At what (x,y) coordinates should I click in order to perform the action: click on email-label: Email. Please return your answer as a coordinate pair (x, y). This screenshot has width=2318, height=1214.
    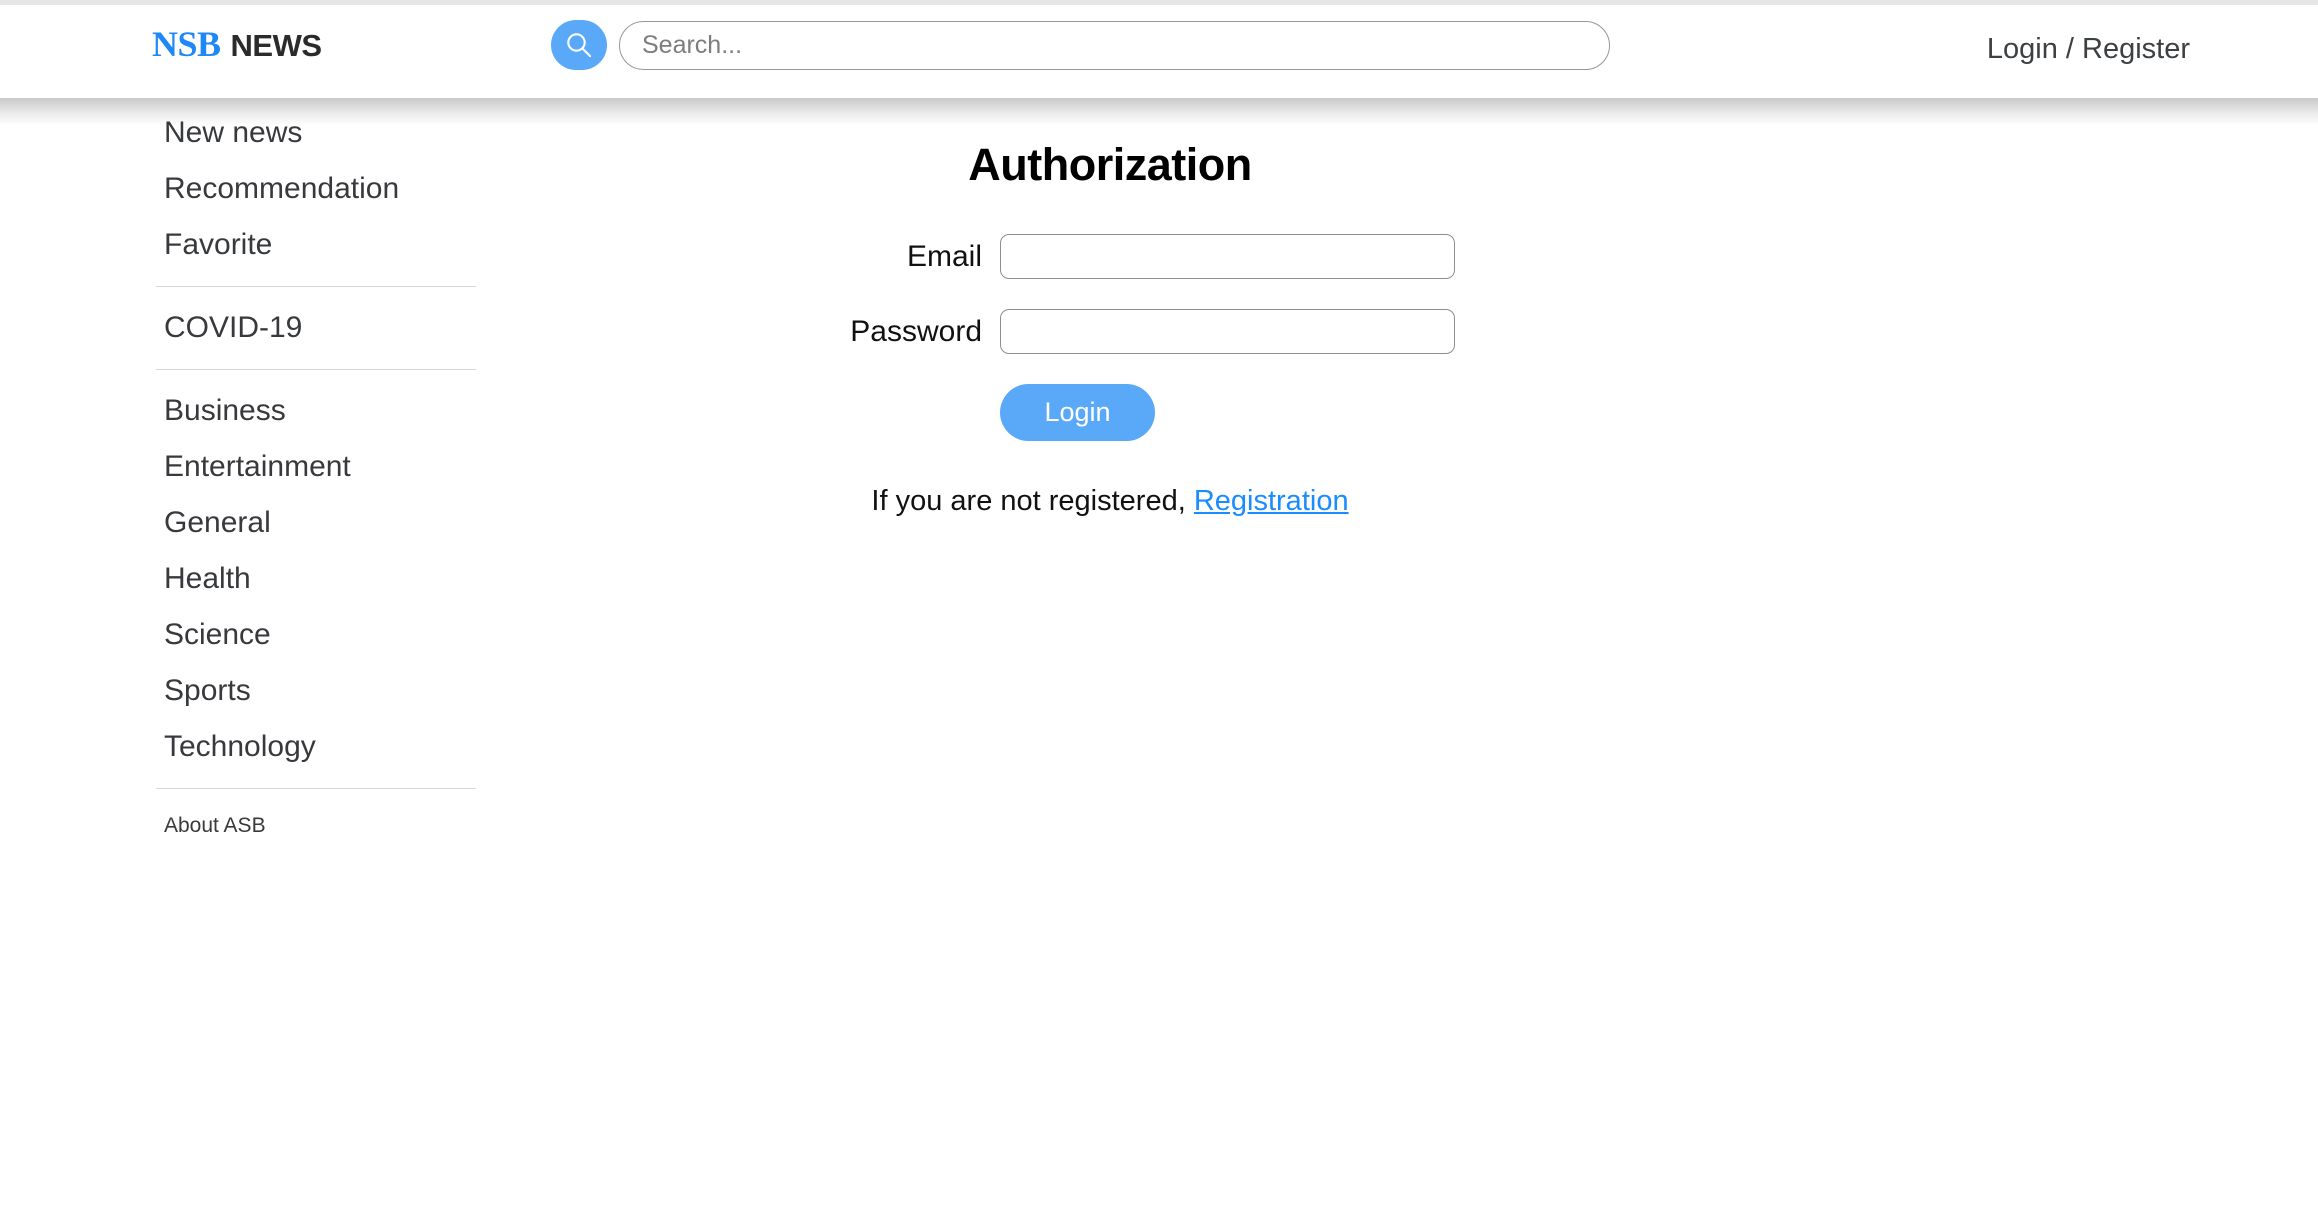
    Looking at the image, I should click on (944, 256).